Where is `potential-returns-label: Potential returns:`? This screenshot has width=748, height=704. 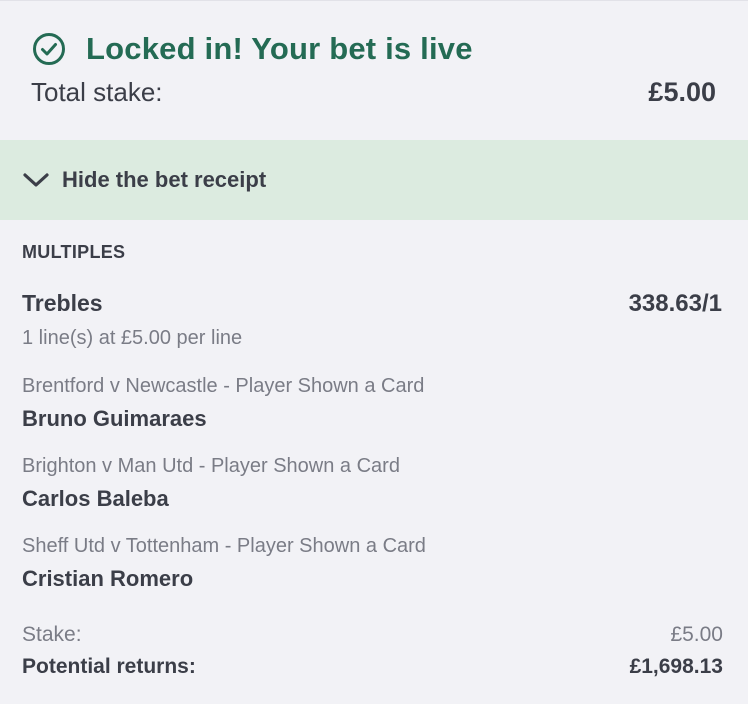 potential-returns-label: Potential returns: is located at coordinates (109, 666).